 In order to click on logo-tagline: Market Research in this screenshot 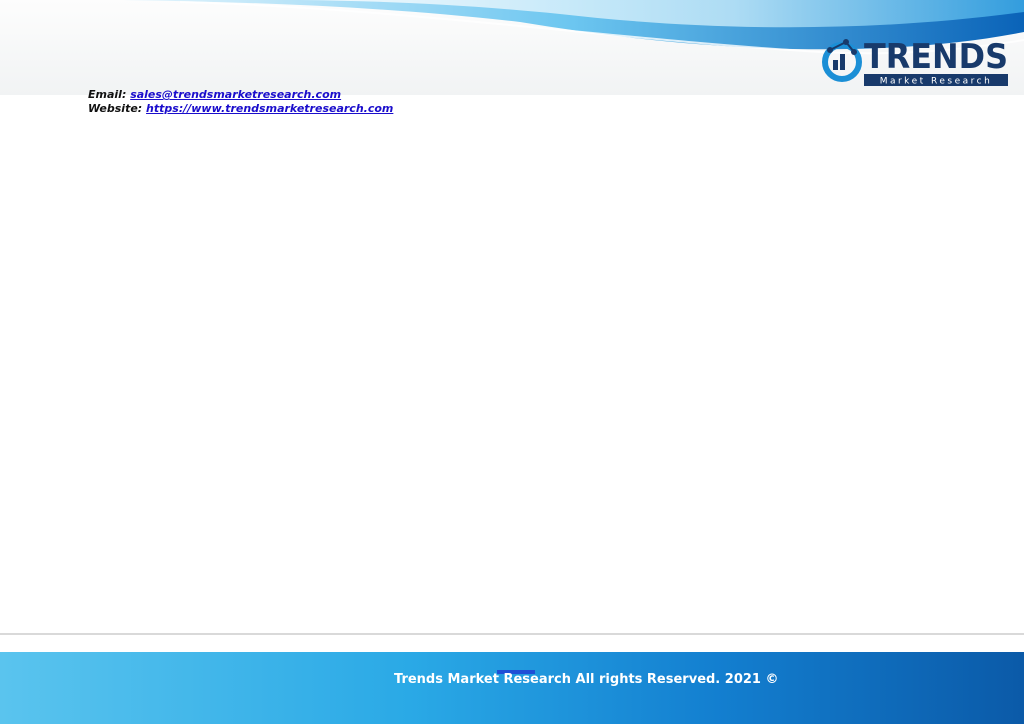, I will do `click(936, 82)`.